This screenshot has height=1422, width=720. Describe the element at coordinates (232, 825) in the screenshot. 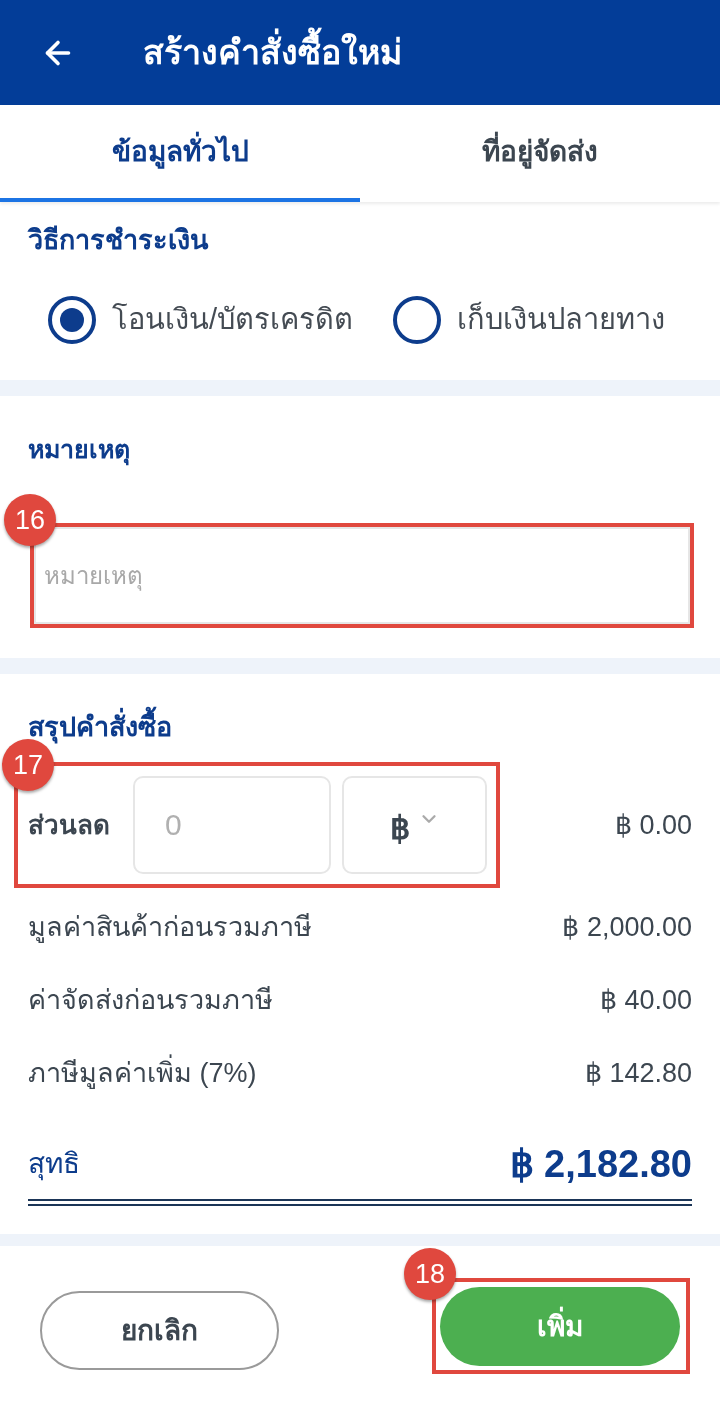

I see `discount-field: 0` at that location.